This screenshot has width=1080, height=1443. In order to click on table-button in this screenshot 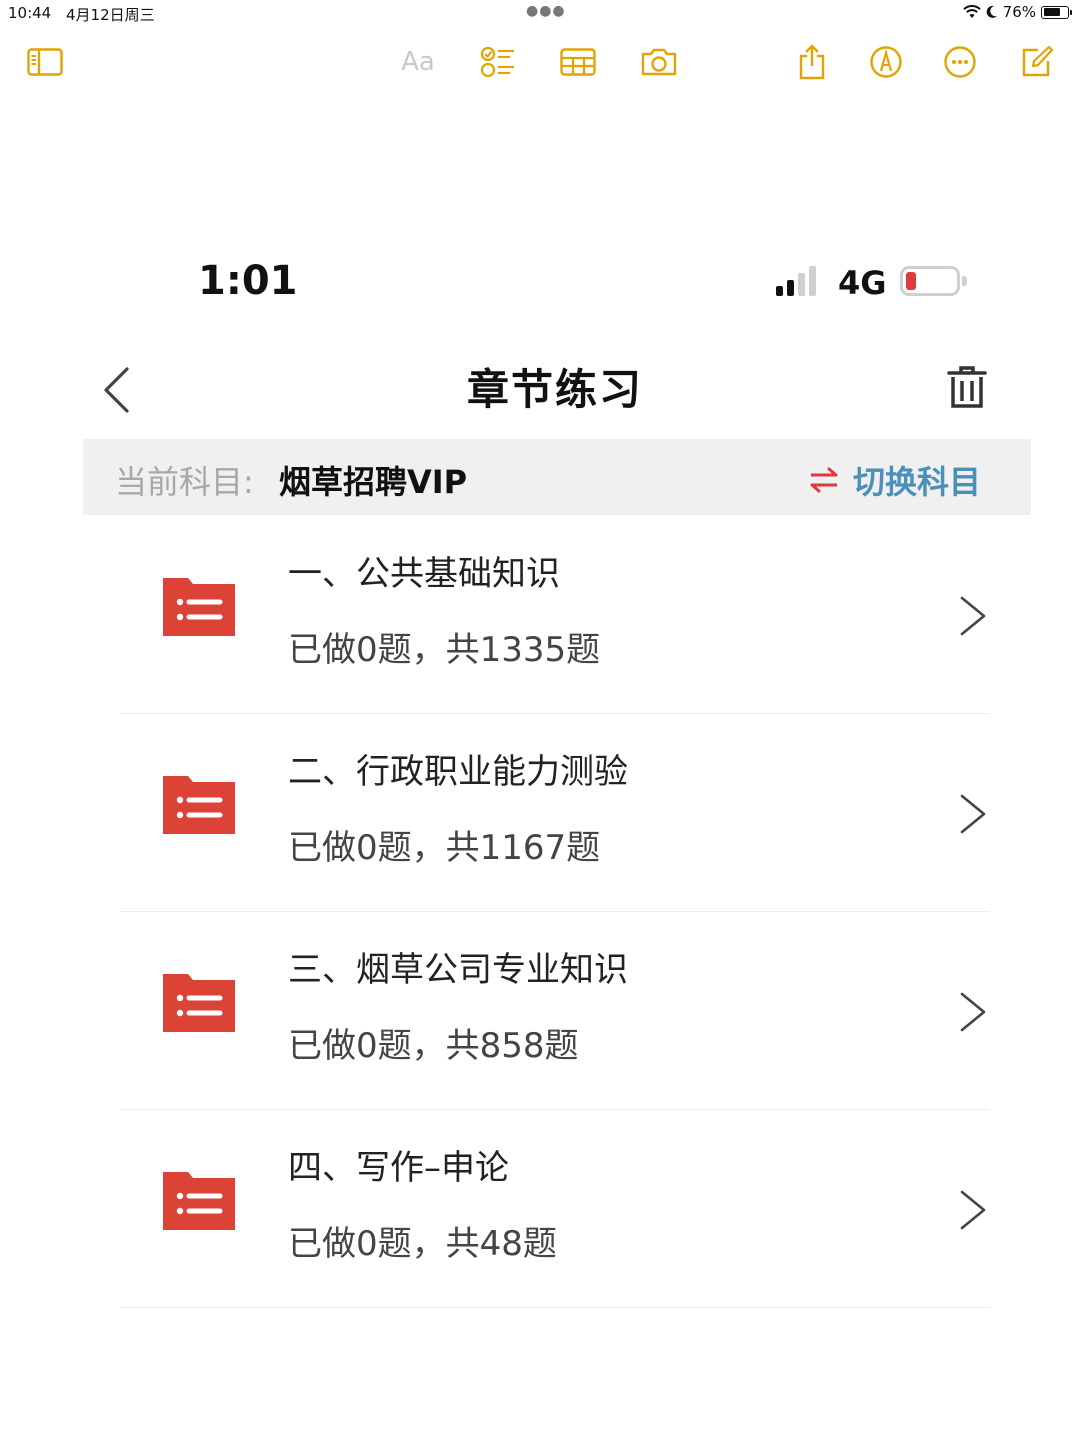, I will do `click(578, 62)`.